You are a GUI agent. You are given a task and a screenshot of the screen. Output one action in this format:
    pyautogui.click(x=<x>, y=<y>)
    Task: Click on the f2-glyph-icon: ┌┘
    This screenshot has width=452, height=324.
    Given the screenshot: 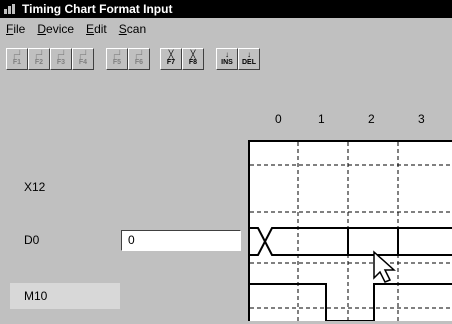 What is the action you would take?
    pyautogui.click(x=39, y=54)
    